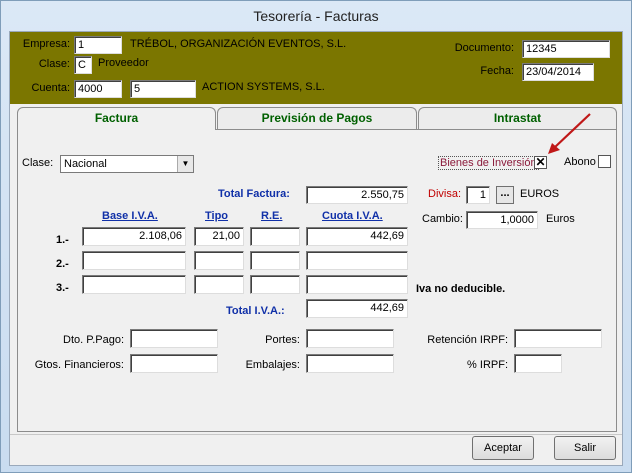 The image size is (632, 473). Describe the element at coordinates (62, 240) in the screenshot. I see `row-label: 1.-` at that location.